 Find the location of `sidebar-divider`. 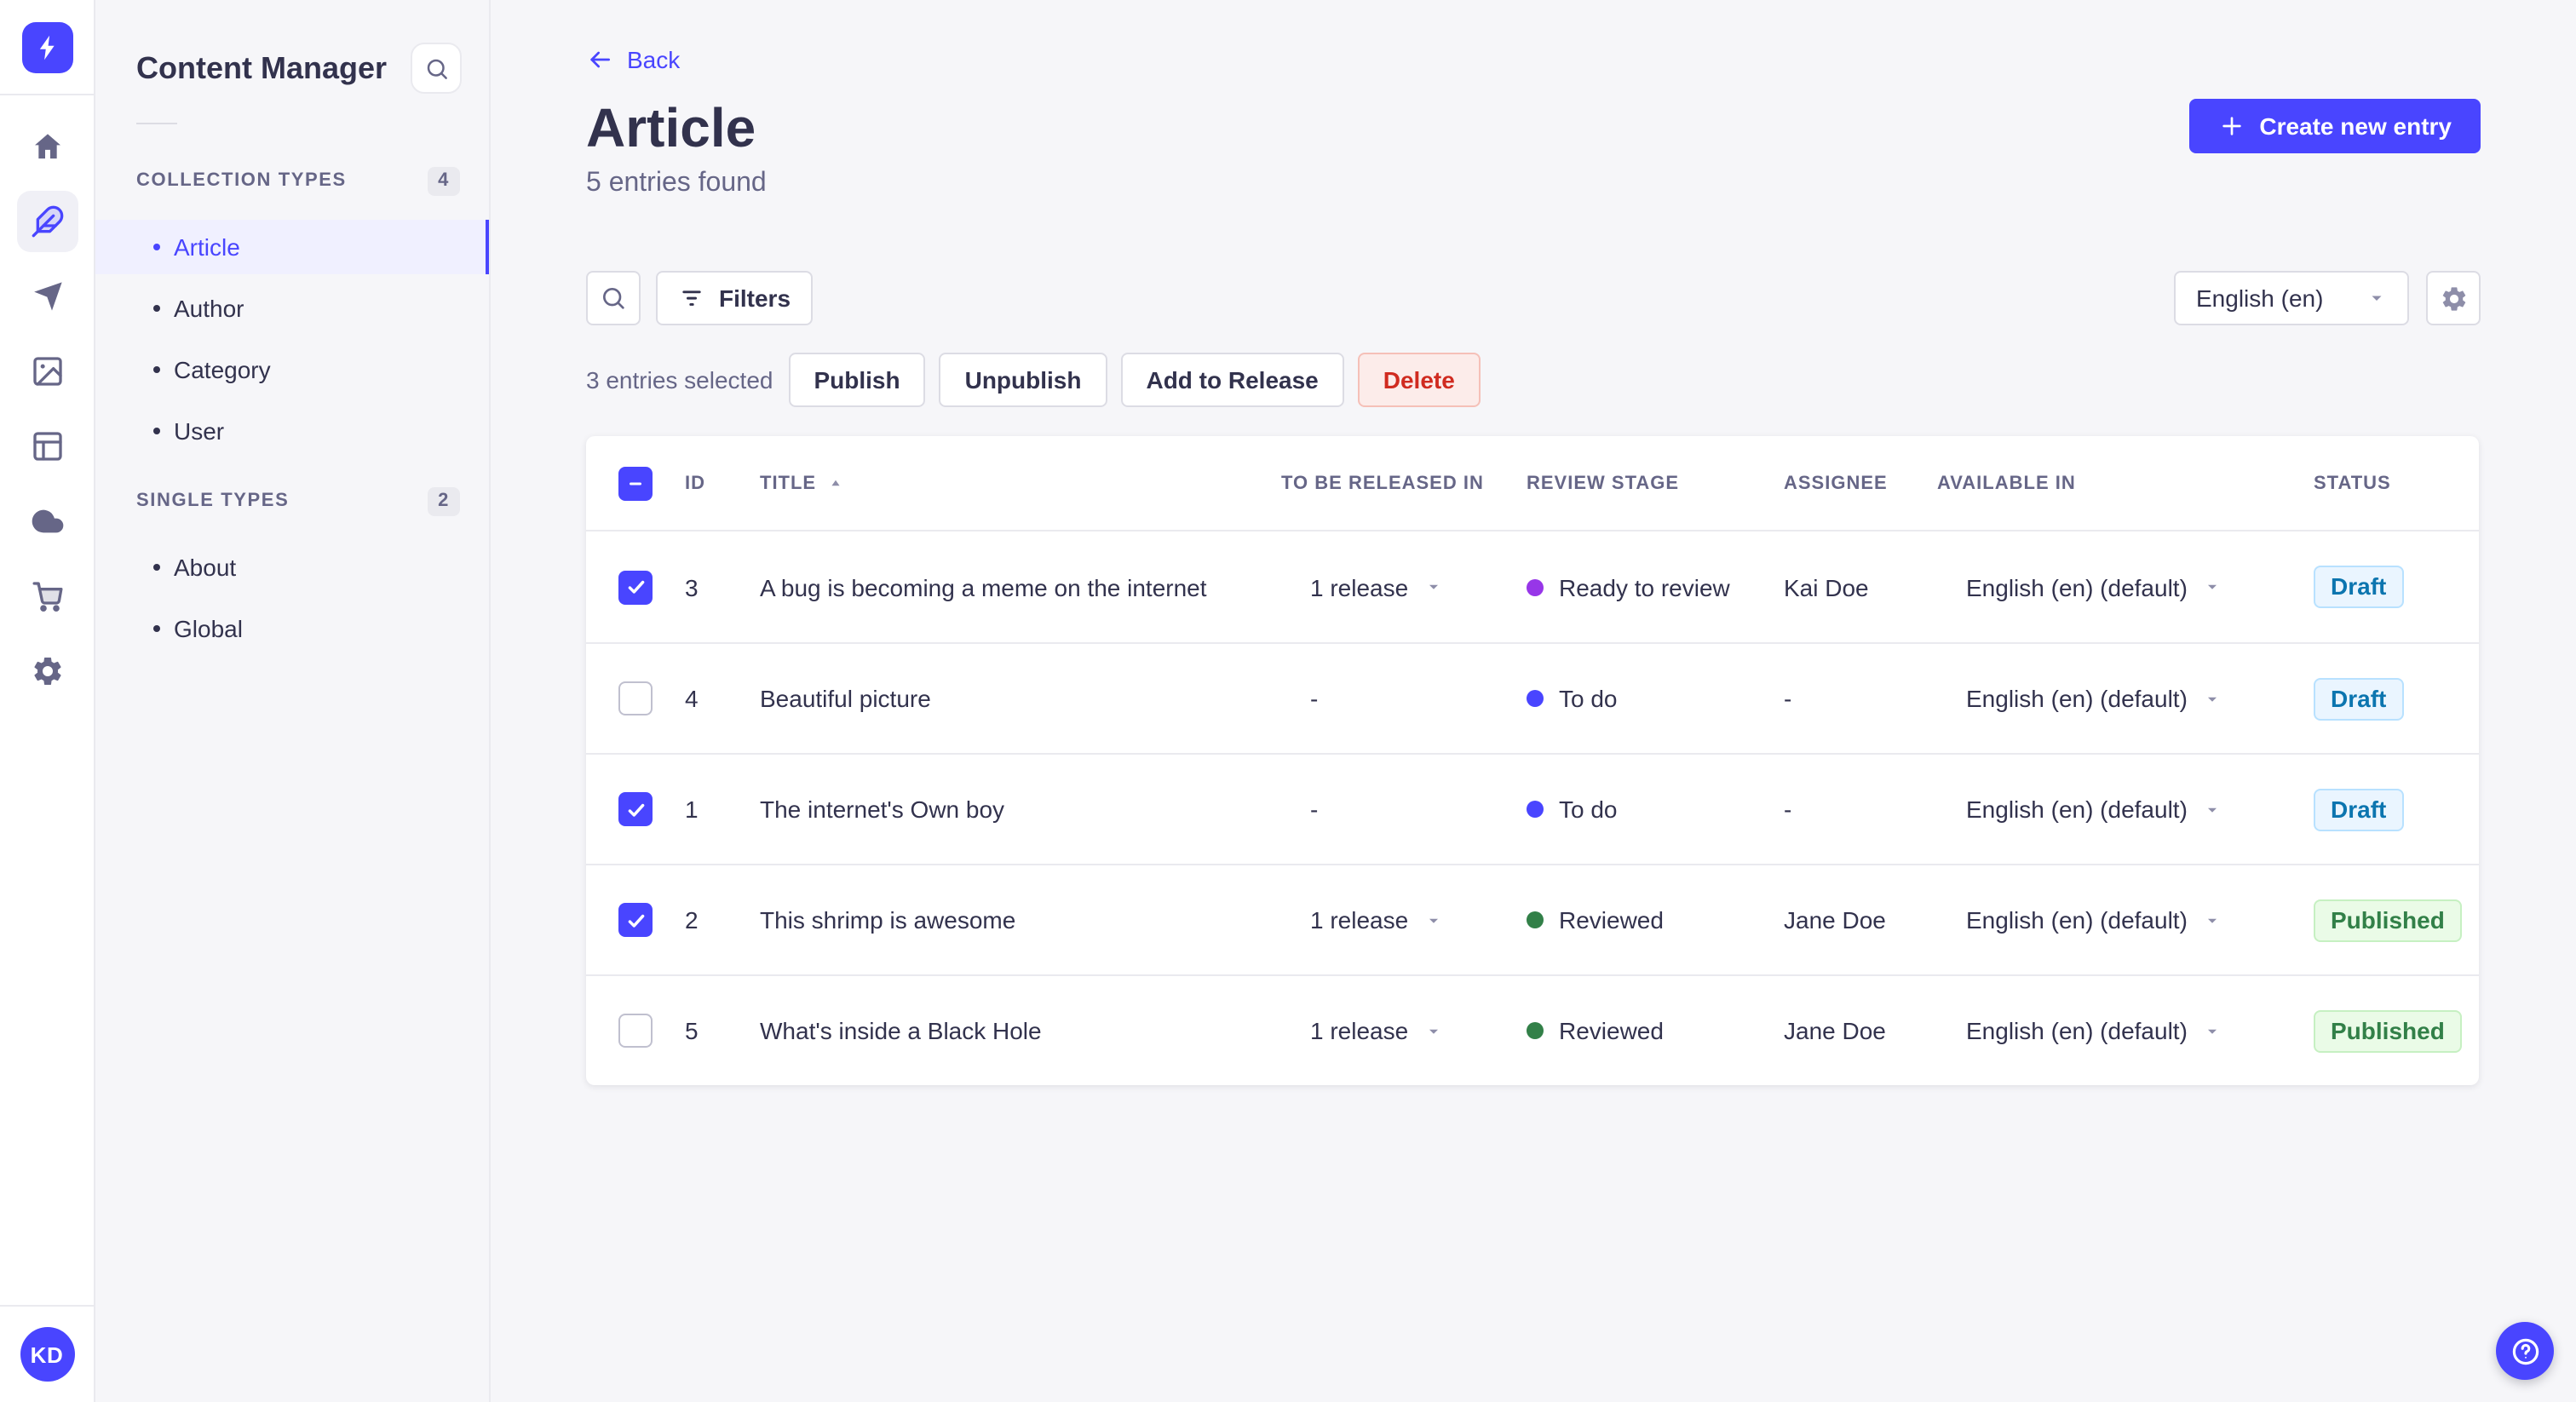

sidebar-divider is located at coordinates (157, 124).